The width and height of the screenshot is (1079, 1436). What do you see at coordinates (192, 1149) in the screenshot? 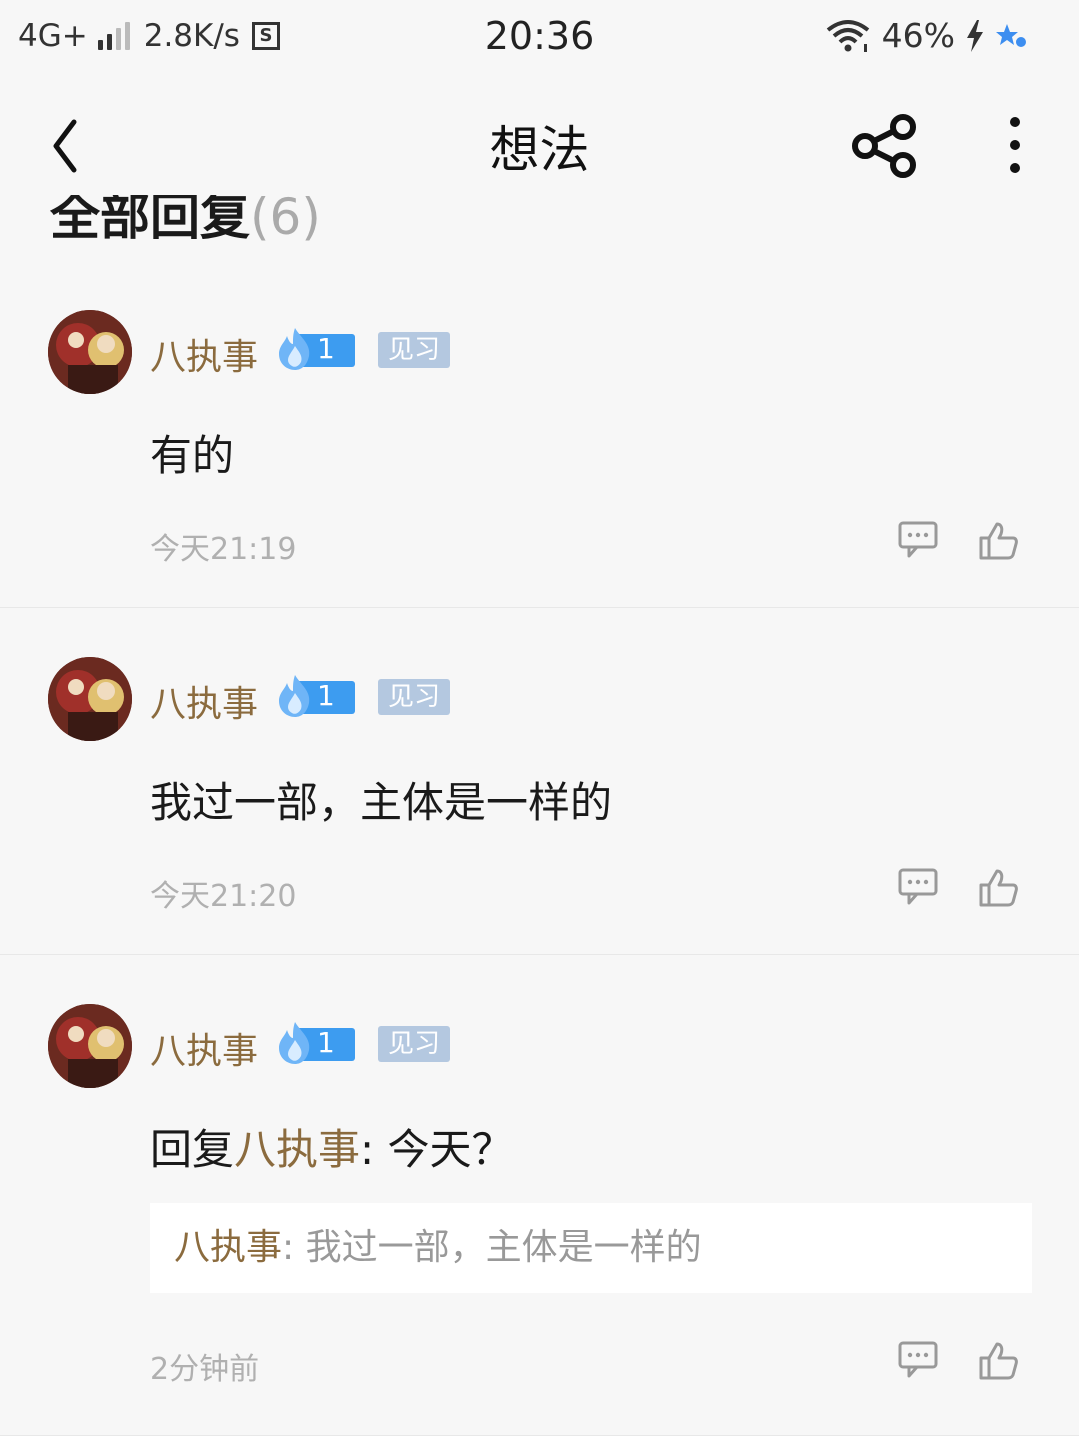
I see `reply-prefix: 回复` at bounding box center [192, 1149].